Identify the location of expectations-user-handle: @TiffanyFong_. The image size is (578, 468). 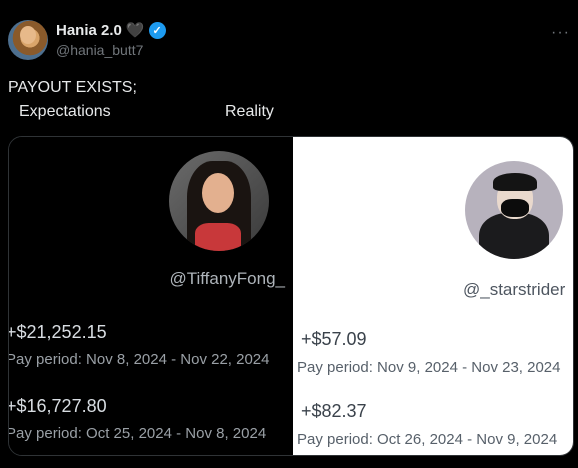
(227, 278).